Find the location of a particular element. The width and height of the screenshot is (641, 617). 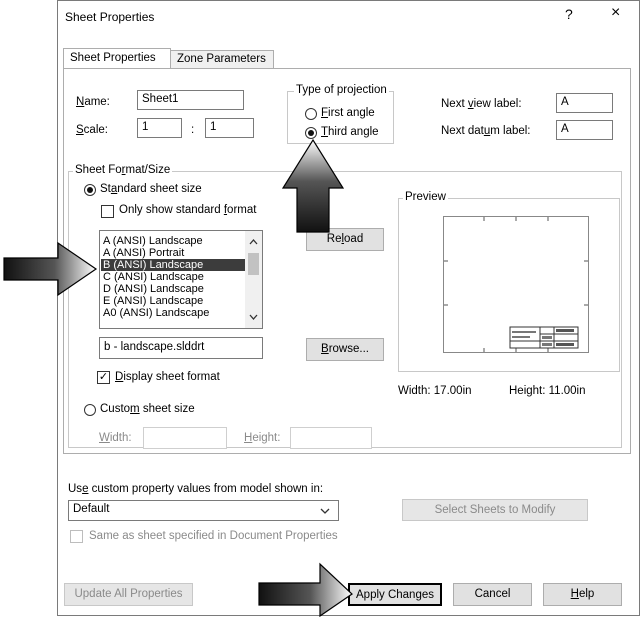

name-label: Name: is located at coordinates (93, 102).